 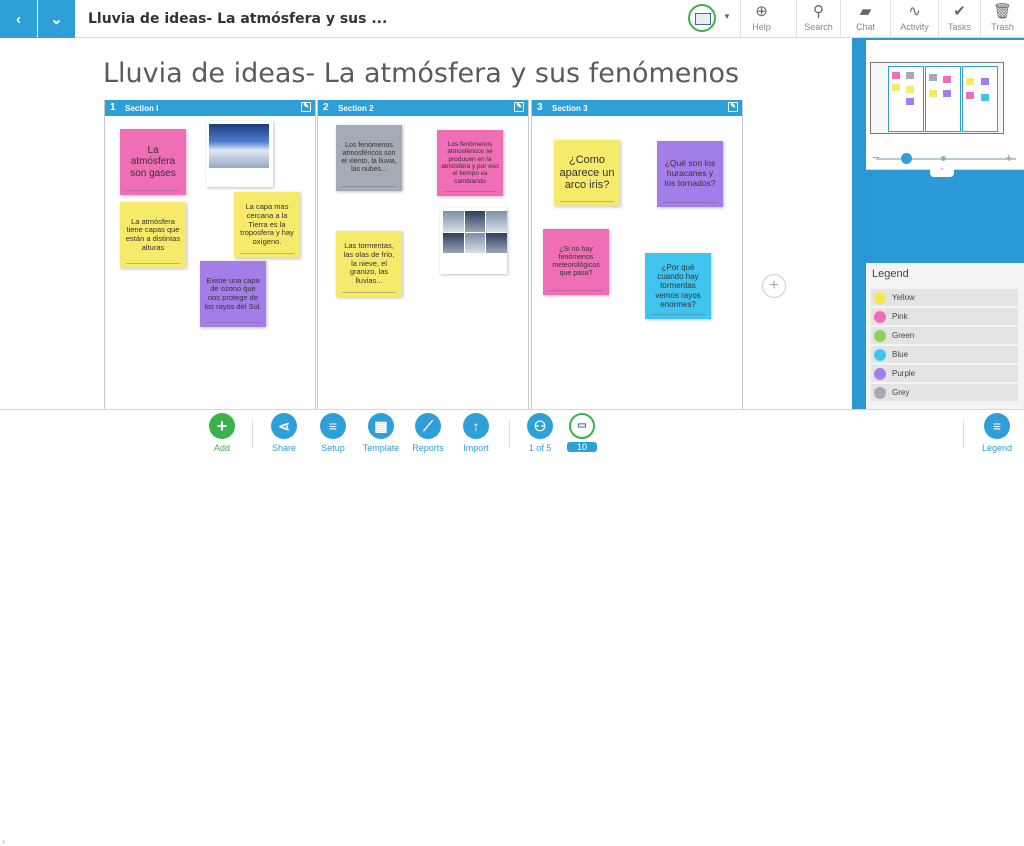 I want to click on add-label: Add, so click(x=221, y=448).